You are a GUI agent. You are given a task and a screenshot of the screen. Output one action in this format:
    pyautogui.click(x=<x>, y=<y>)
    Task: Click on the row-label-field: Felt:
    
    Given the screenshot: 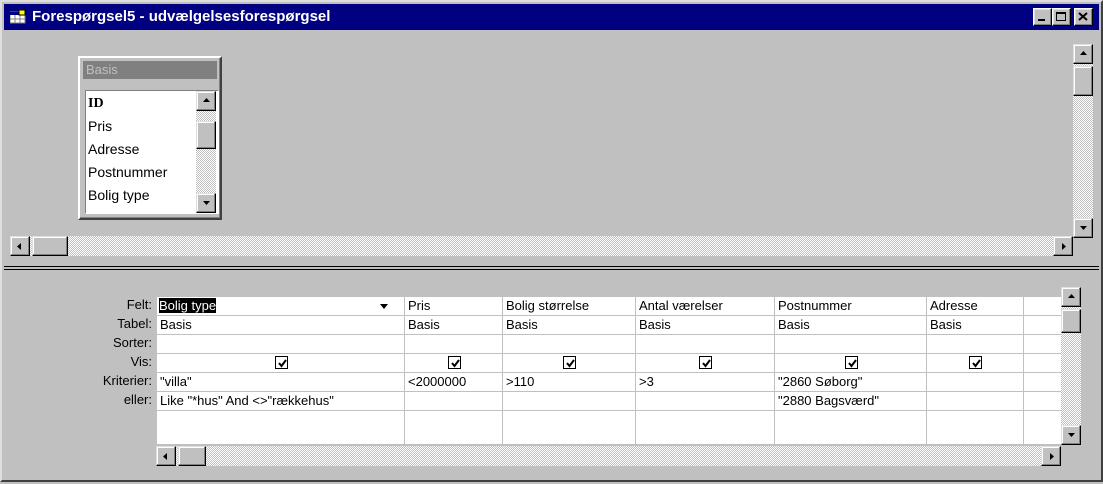 What is the action you would take?
    pyautogui.click(x=139, y=304)
    